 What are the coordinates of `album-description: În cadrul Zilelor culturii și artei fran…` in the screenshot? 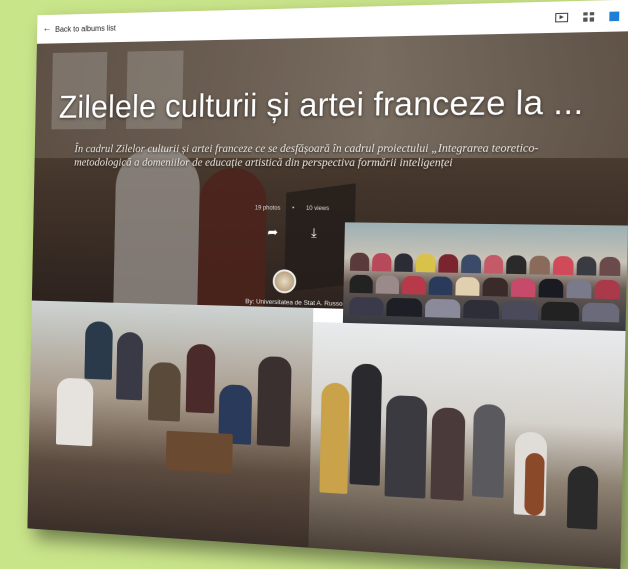 It's located at (306, 156).